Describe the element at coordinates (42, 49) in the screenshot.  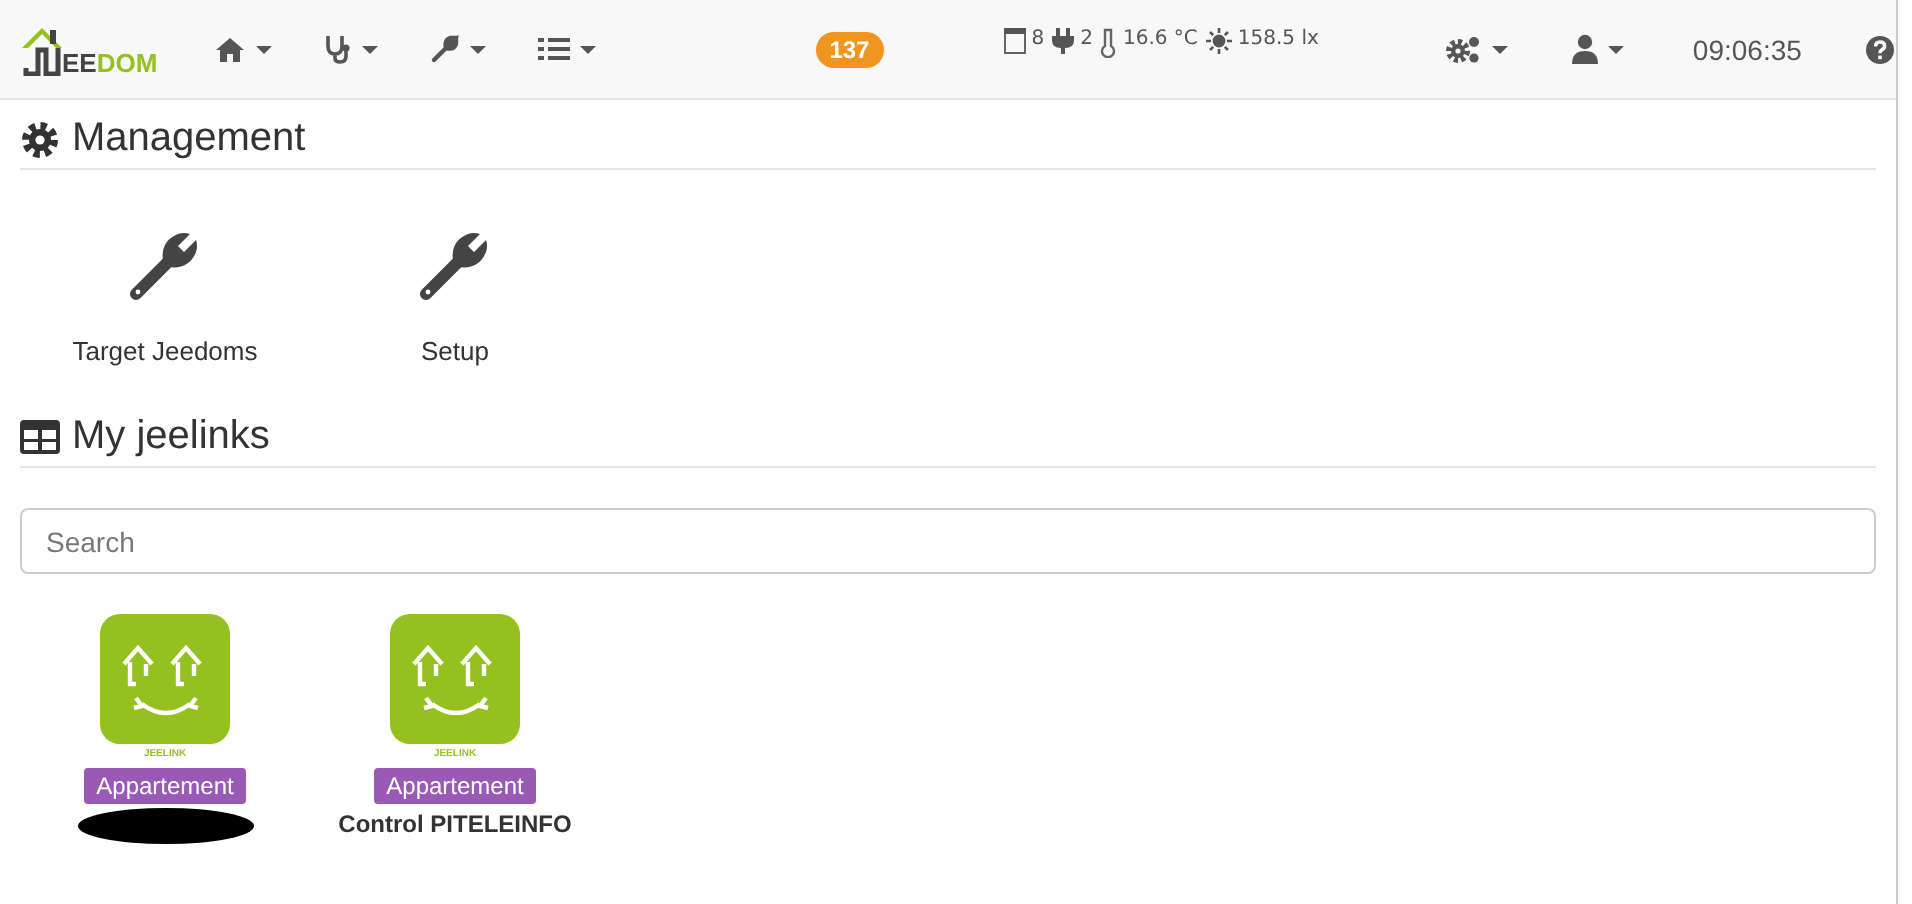
I see `logo-house-icon` at that location.